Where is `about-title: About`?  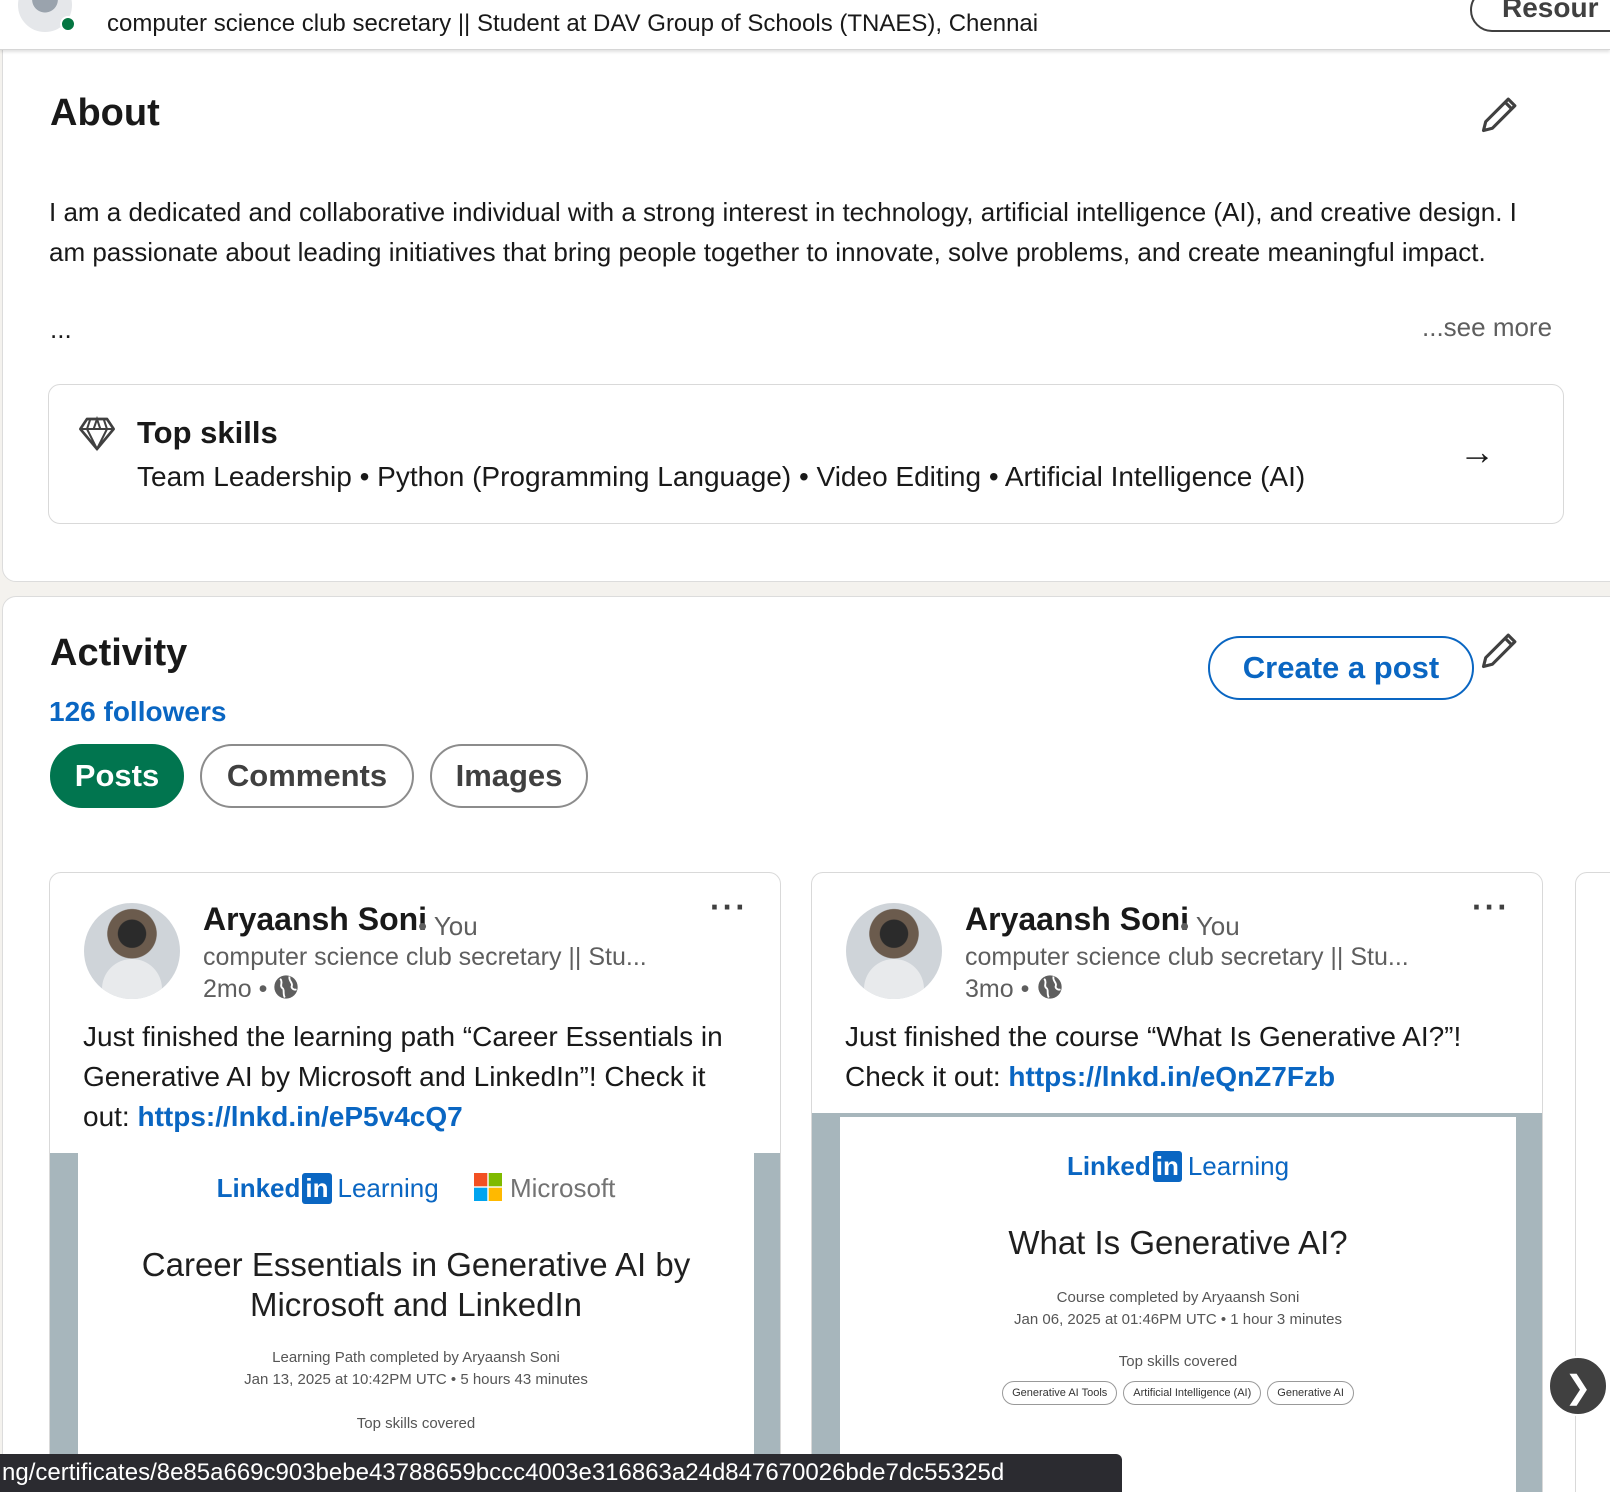
about-title: About is located at coordinates (105, 113).